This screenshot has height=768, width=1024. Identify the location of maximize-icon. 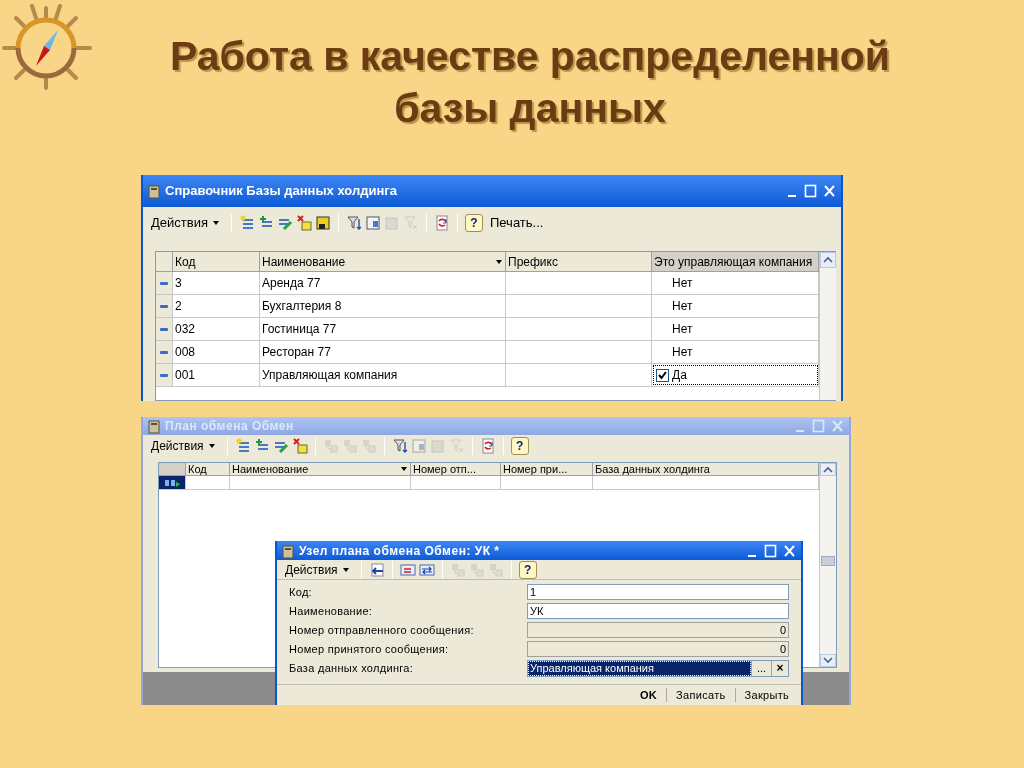
(770, 550).